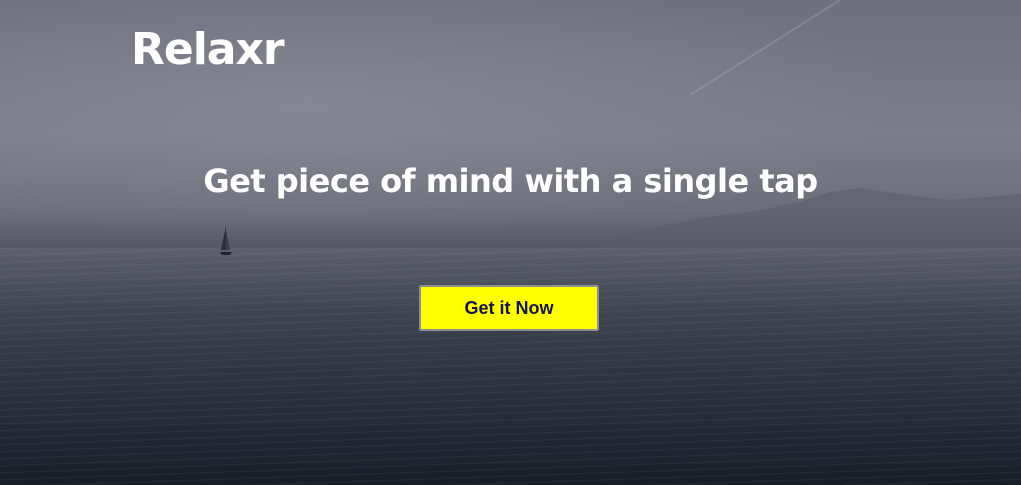 This screenshot has height=485, width=1021. Describe the element at coordinates (208, 49) in the screenshot. I see `brand-logo: Relaxr` at that location.